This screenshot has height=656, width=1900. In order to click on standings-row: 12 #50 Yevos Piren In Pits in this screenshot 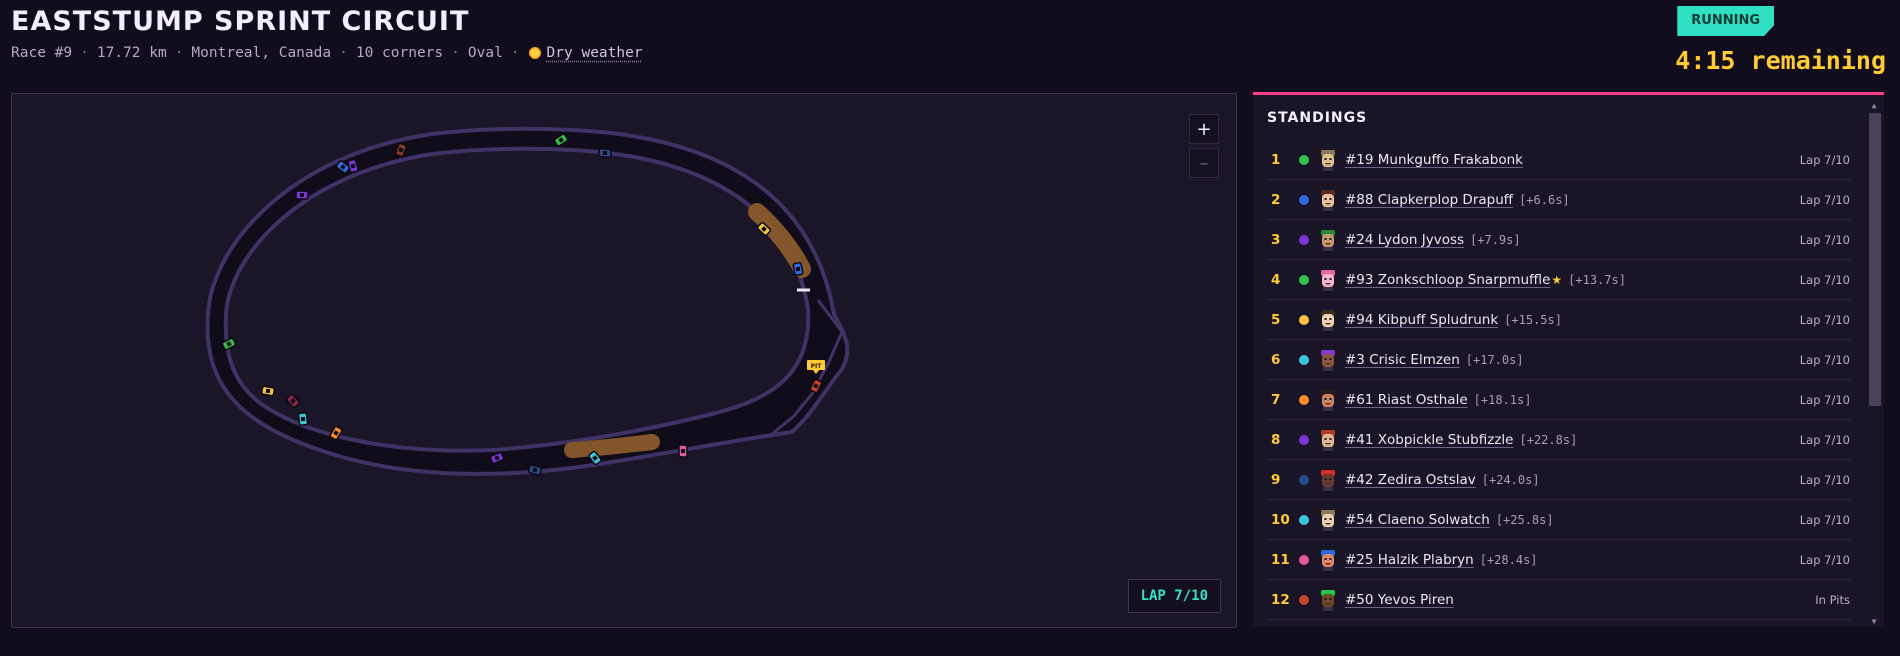, I will do `click(1559, 600)`.